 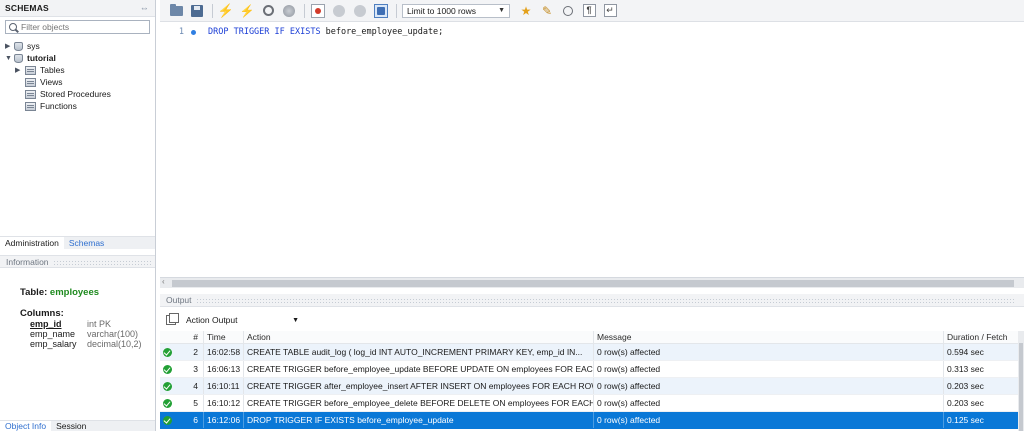 I want to click on limit-rows-select: Limit to 1000 rows ▼, so click(x=456, y=10).